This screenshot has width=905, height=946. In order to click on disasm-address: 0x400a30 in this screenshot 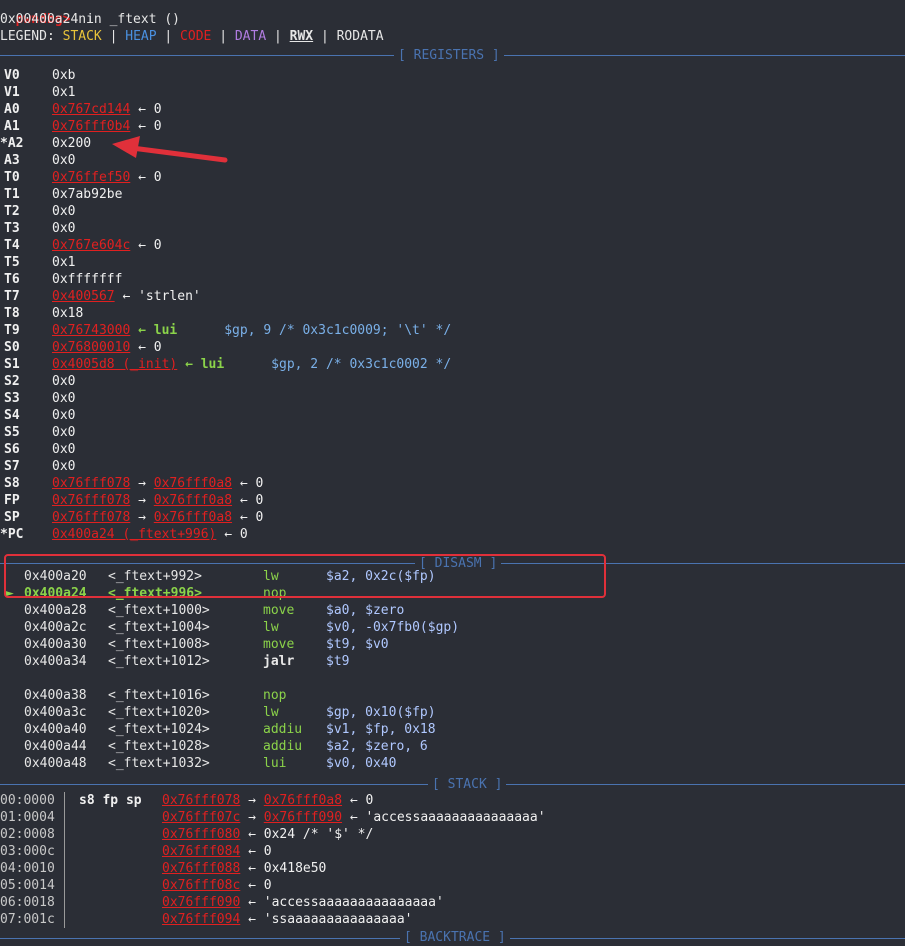, I will do `click(55, 644)`.